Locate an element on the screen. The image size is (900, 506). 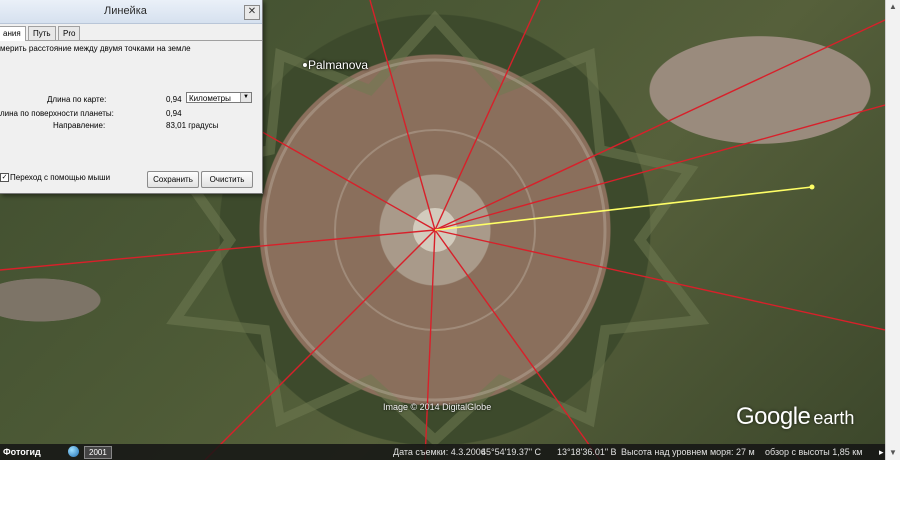
latitude-readout: 45°54'19.37" С is located at coordinates (511, 452).